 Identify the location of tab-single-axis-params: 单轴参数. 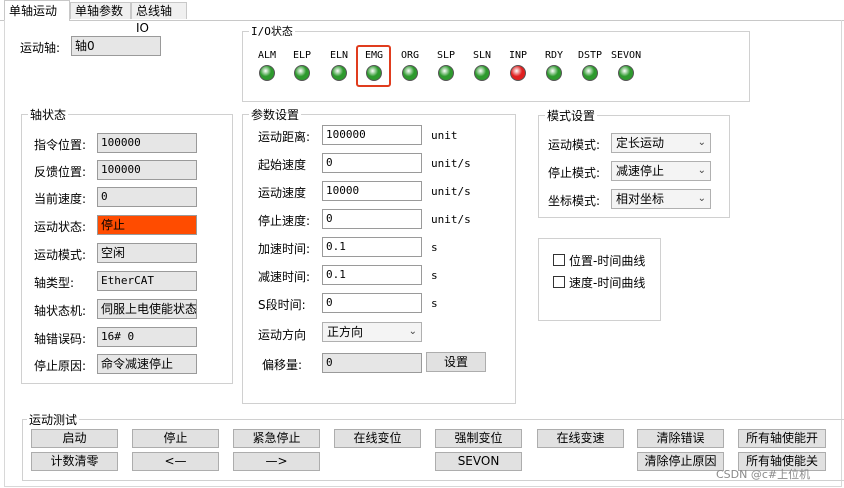
(100, 10).